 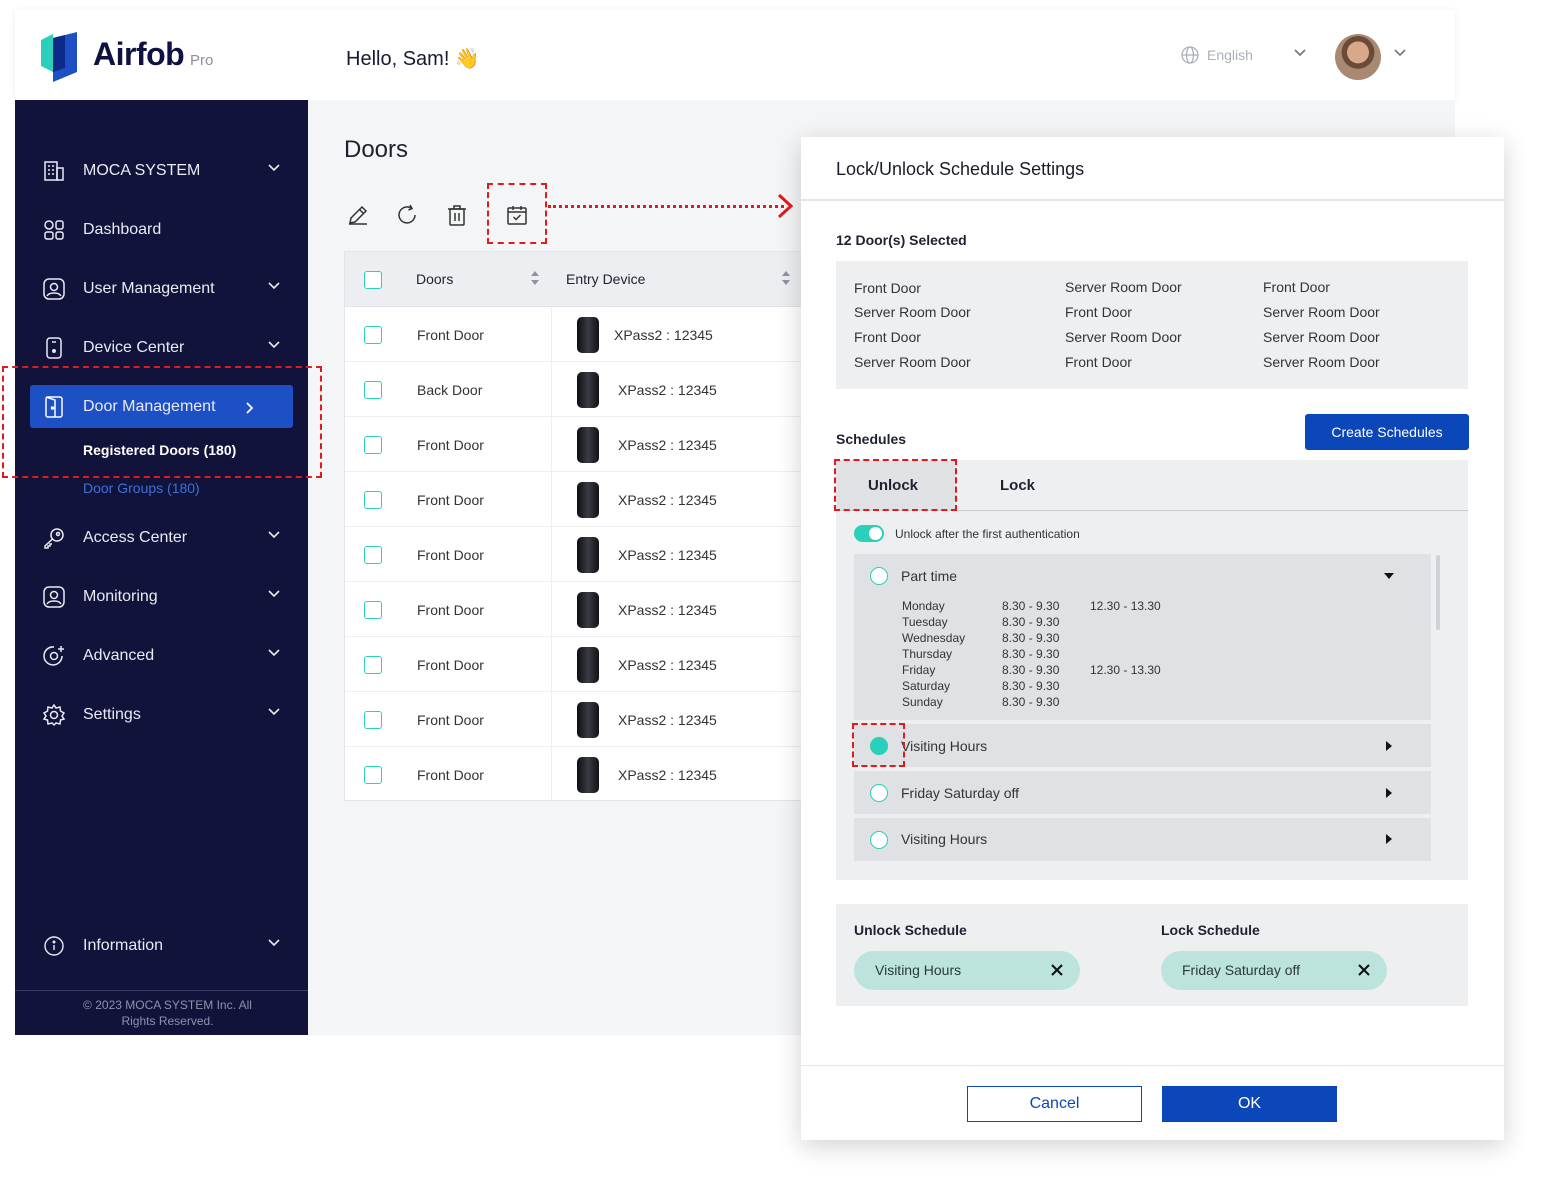 I want to click on day-label: Monday, so click(x=923, y=606).